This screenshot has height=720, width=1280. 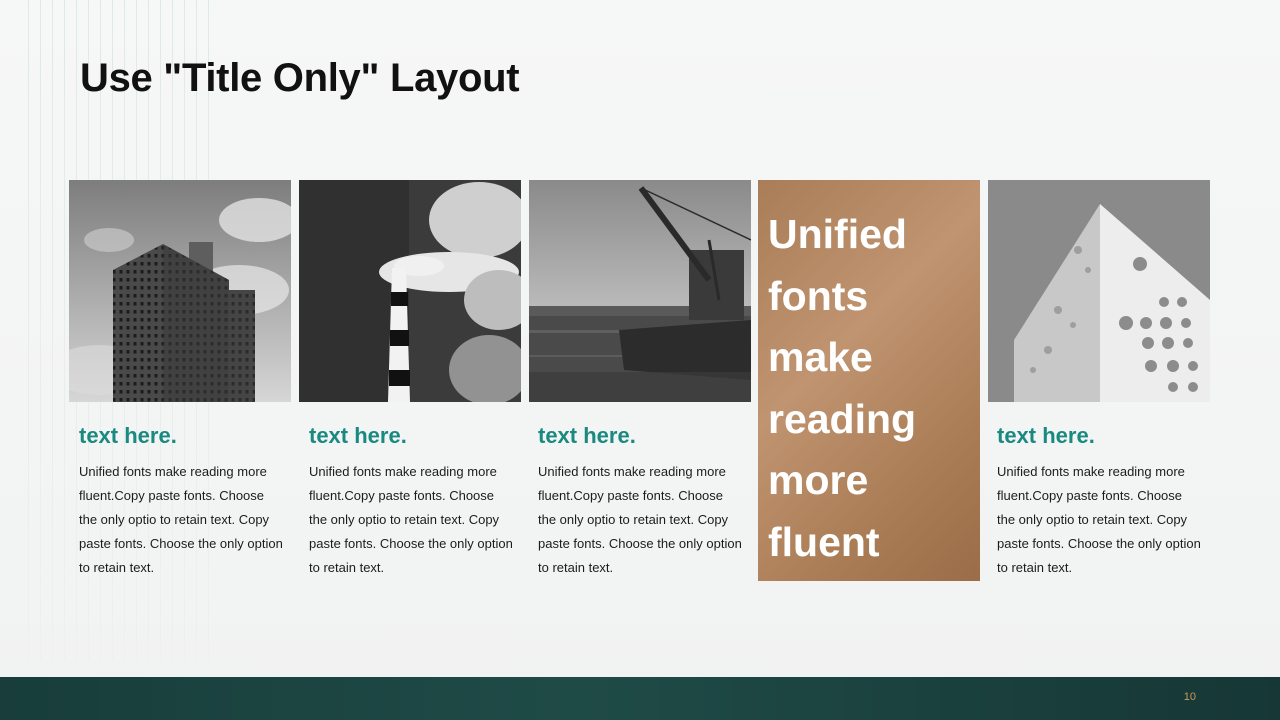 I want to click on accent-text: Unified fonts make reading more fluent, so click(x=842, y=388).